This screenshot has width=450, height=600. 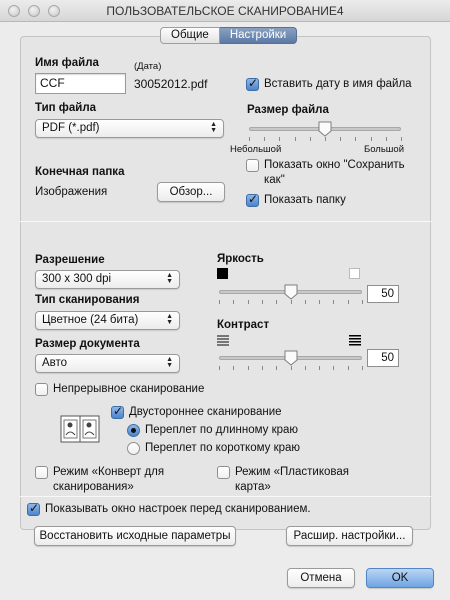 What do you see at coordinates (334, 173) in the screenshot?
I see `show-save-window-label: Показать окно "Сохранить как"` at bounding box center [334, 173].